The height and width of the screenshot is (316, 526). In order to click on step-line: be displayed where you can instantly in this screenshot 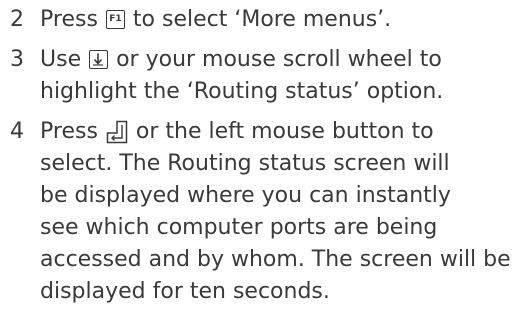, I will do `click(245, 195)`.